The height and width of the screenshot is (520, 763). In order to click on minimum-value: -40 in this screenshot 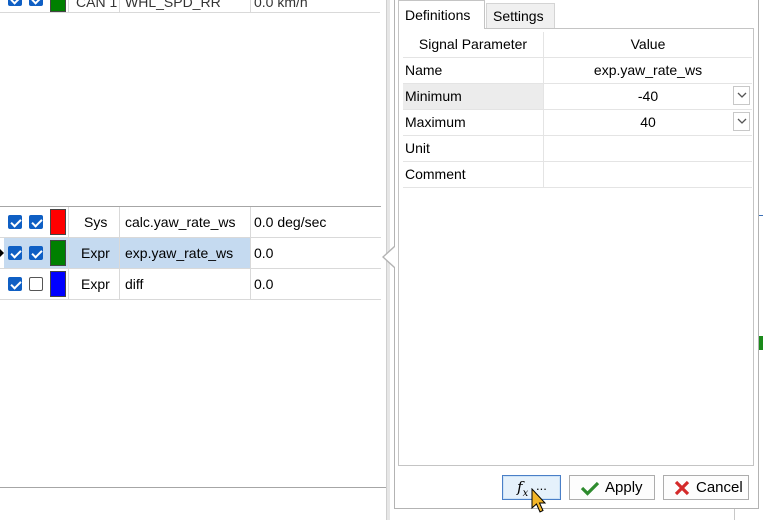, I will do `click(648, 96)`.